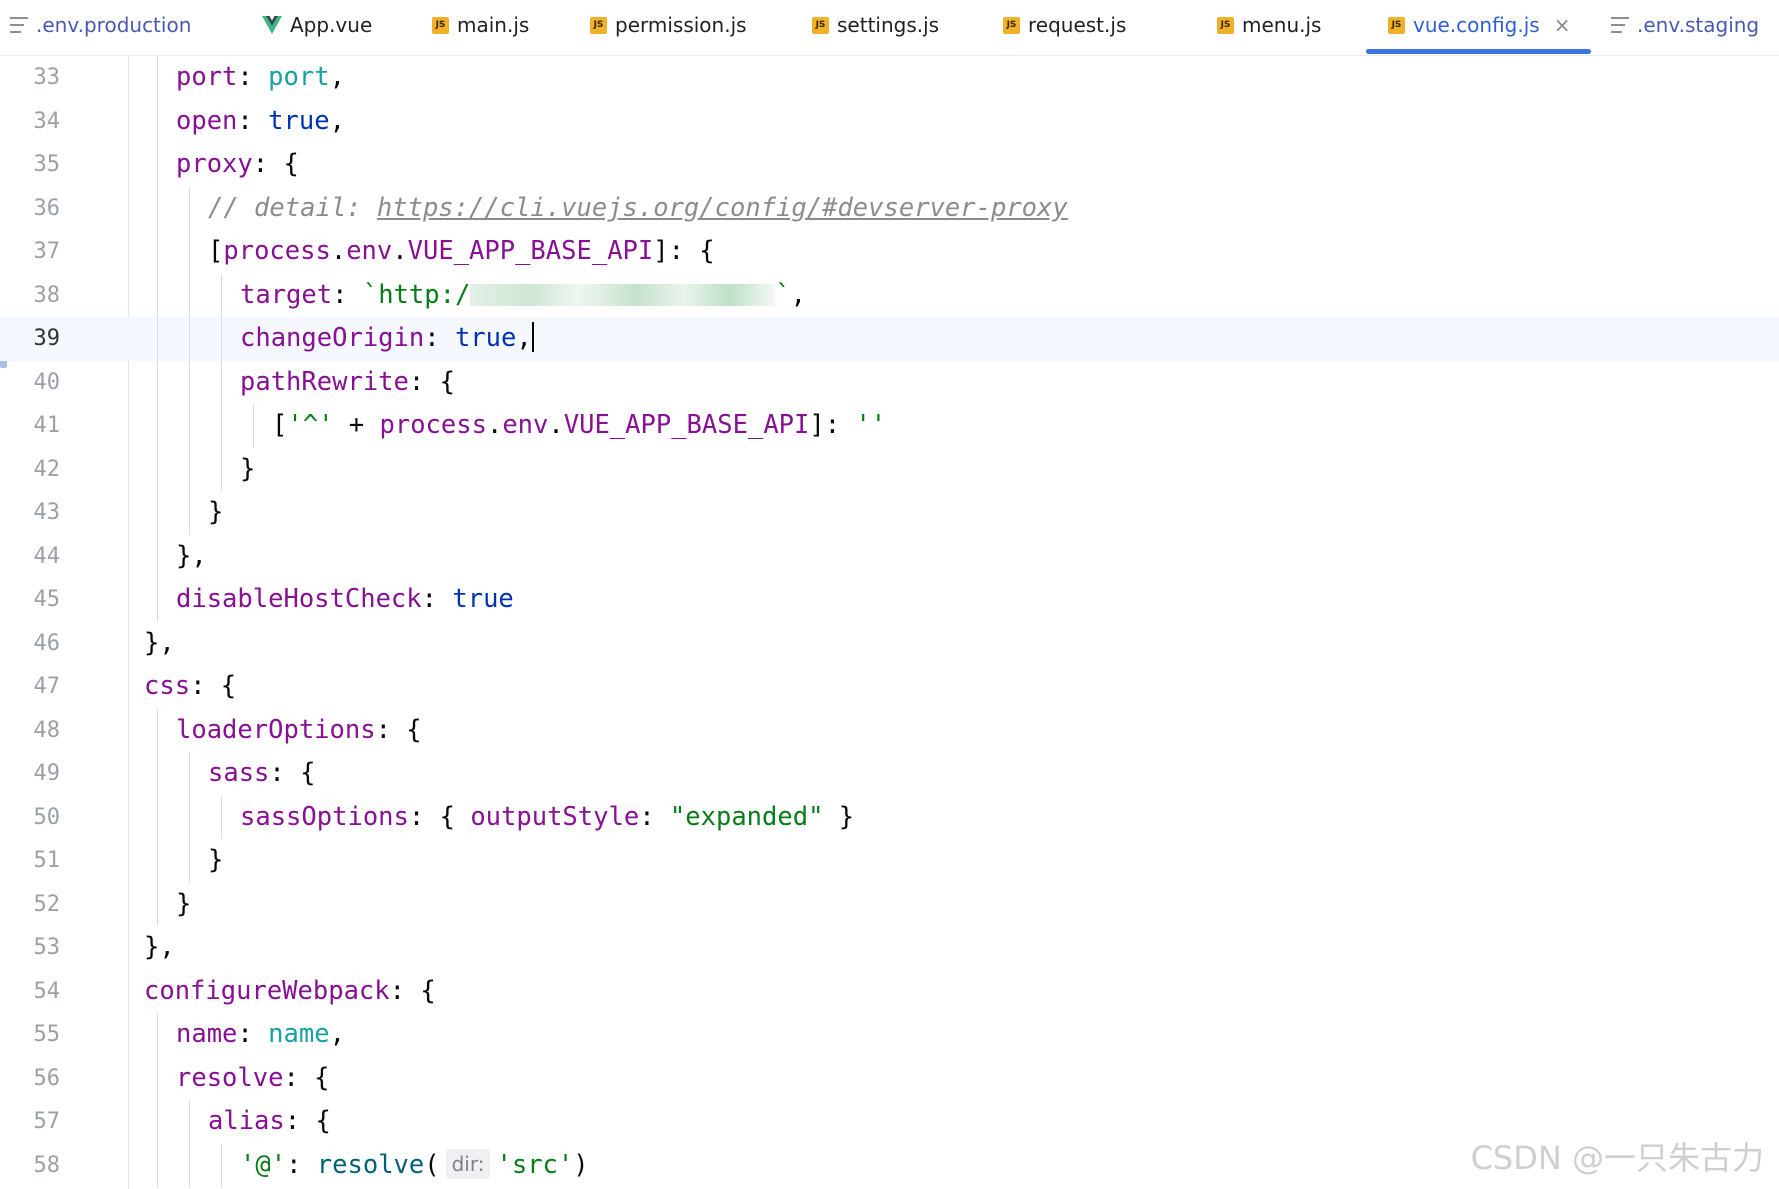 This screenshot has height=1189, width=1779. Describe the element at coordinates (1077, 25) in the screenshot. I see `tab-label: request.js` at that location.